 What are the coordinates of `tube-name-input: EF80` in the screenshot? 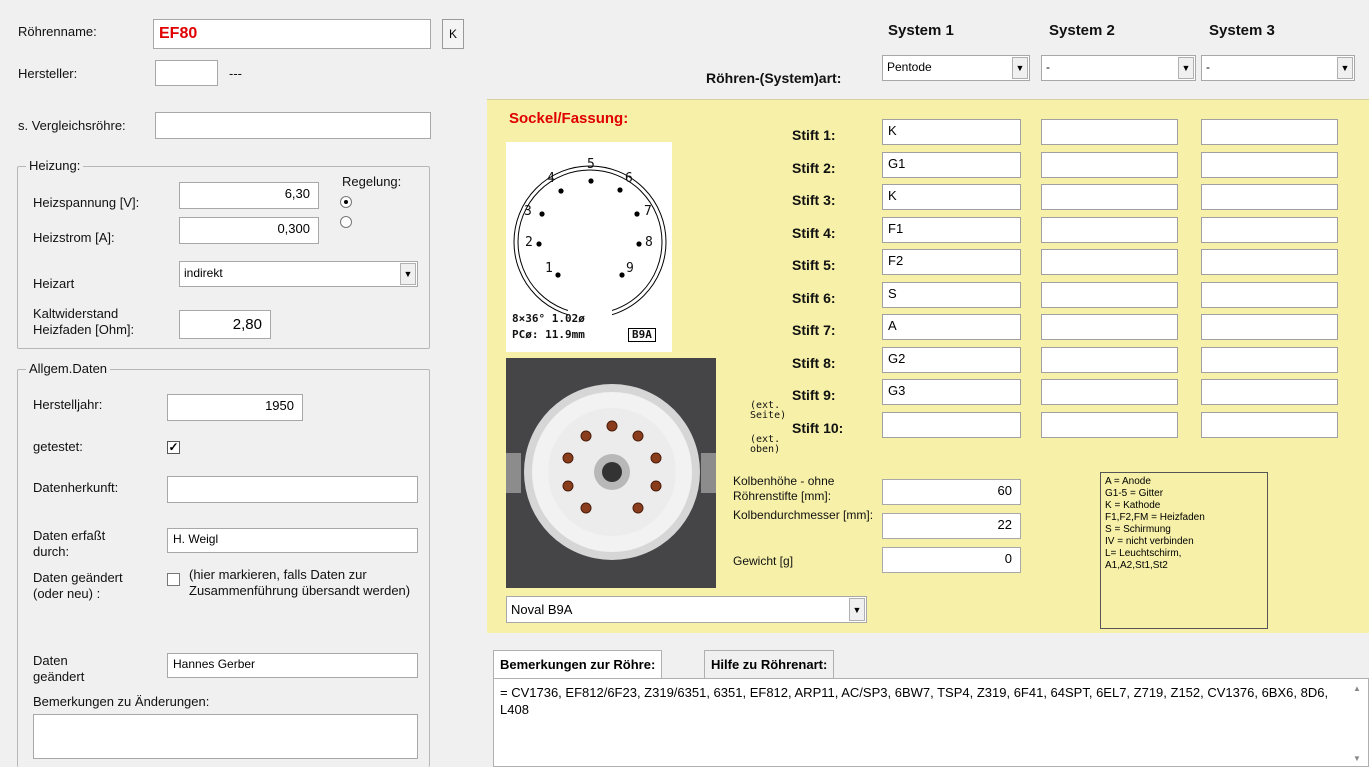 It's located at (292, 34).